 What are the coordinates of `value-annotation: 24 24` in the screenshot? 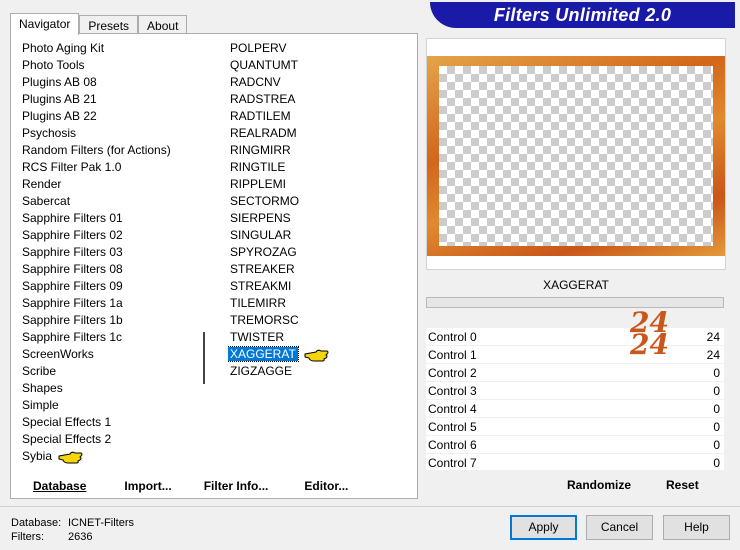 It's located at (655, 335).